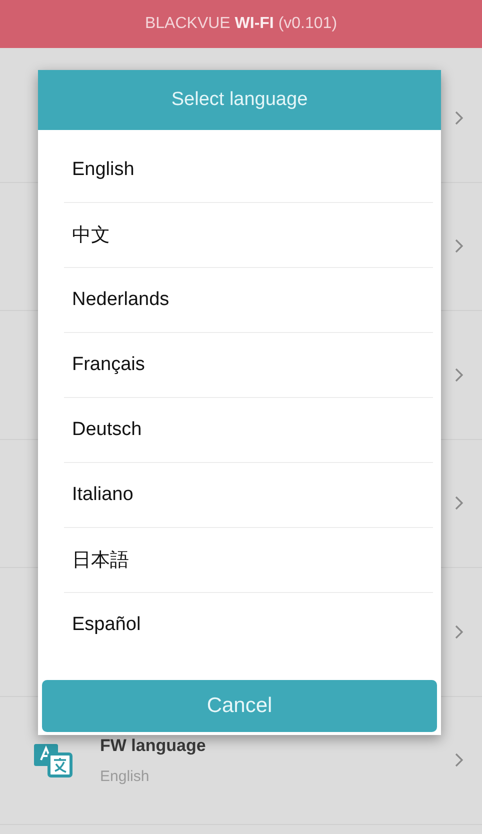  What do you see at coordinates (248, 430) in the screenshot?
I see `language-option: Deutsch` at bounding box center [248, 430].